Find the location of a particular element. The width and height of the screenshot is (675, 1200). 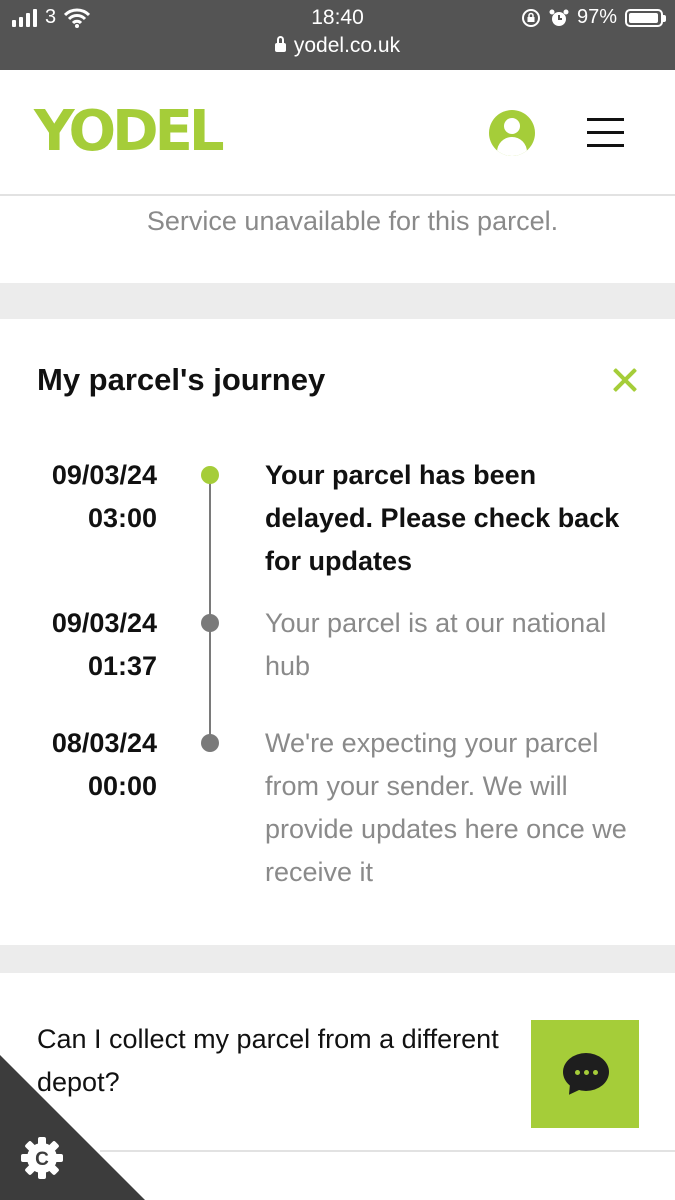

svg-text: C is located at coordinates (42, 1159).